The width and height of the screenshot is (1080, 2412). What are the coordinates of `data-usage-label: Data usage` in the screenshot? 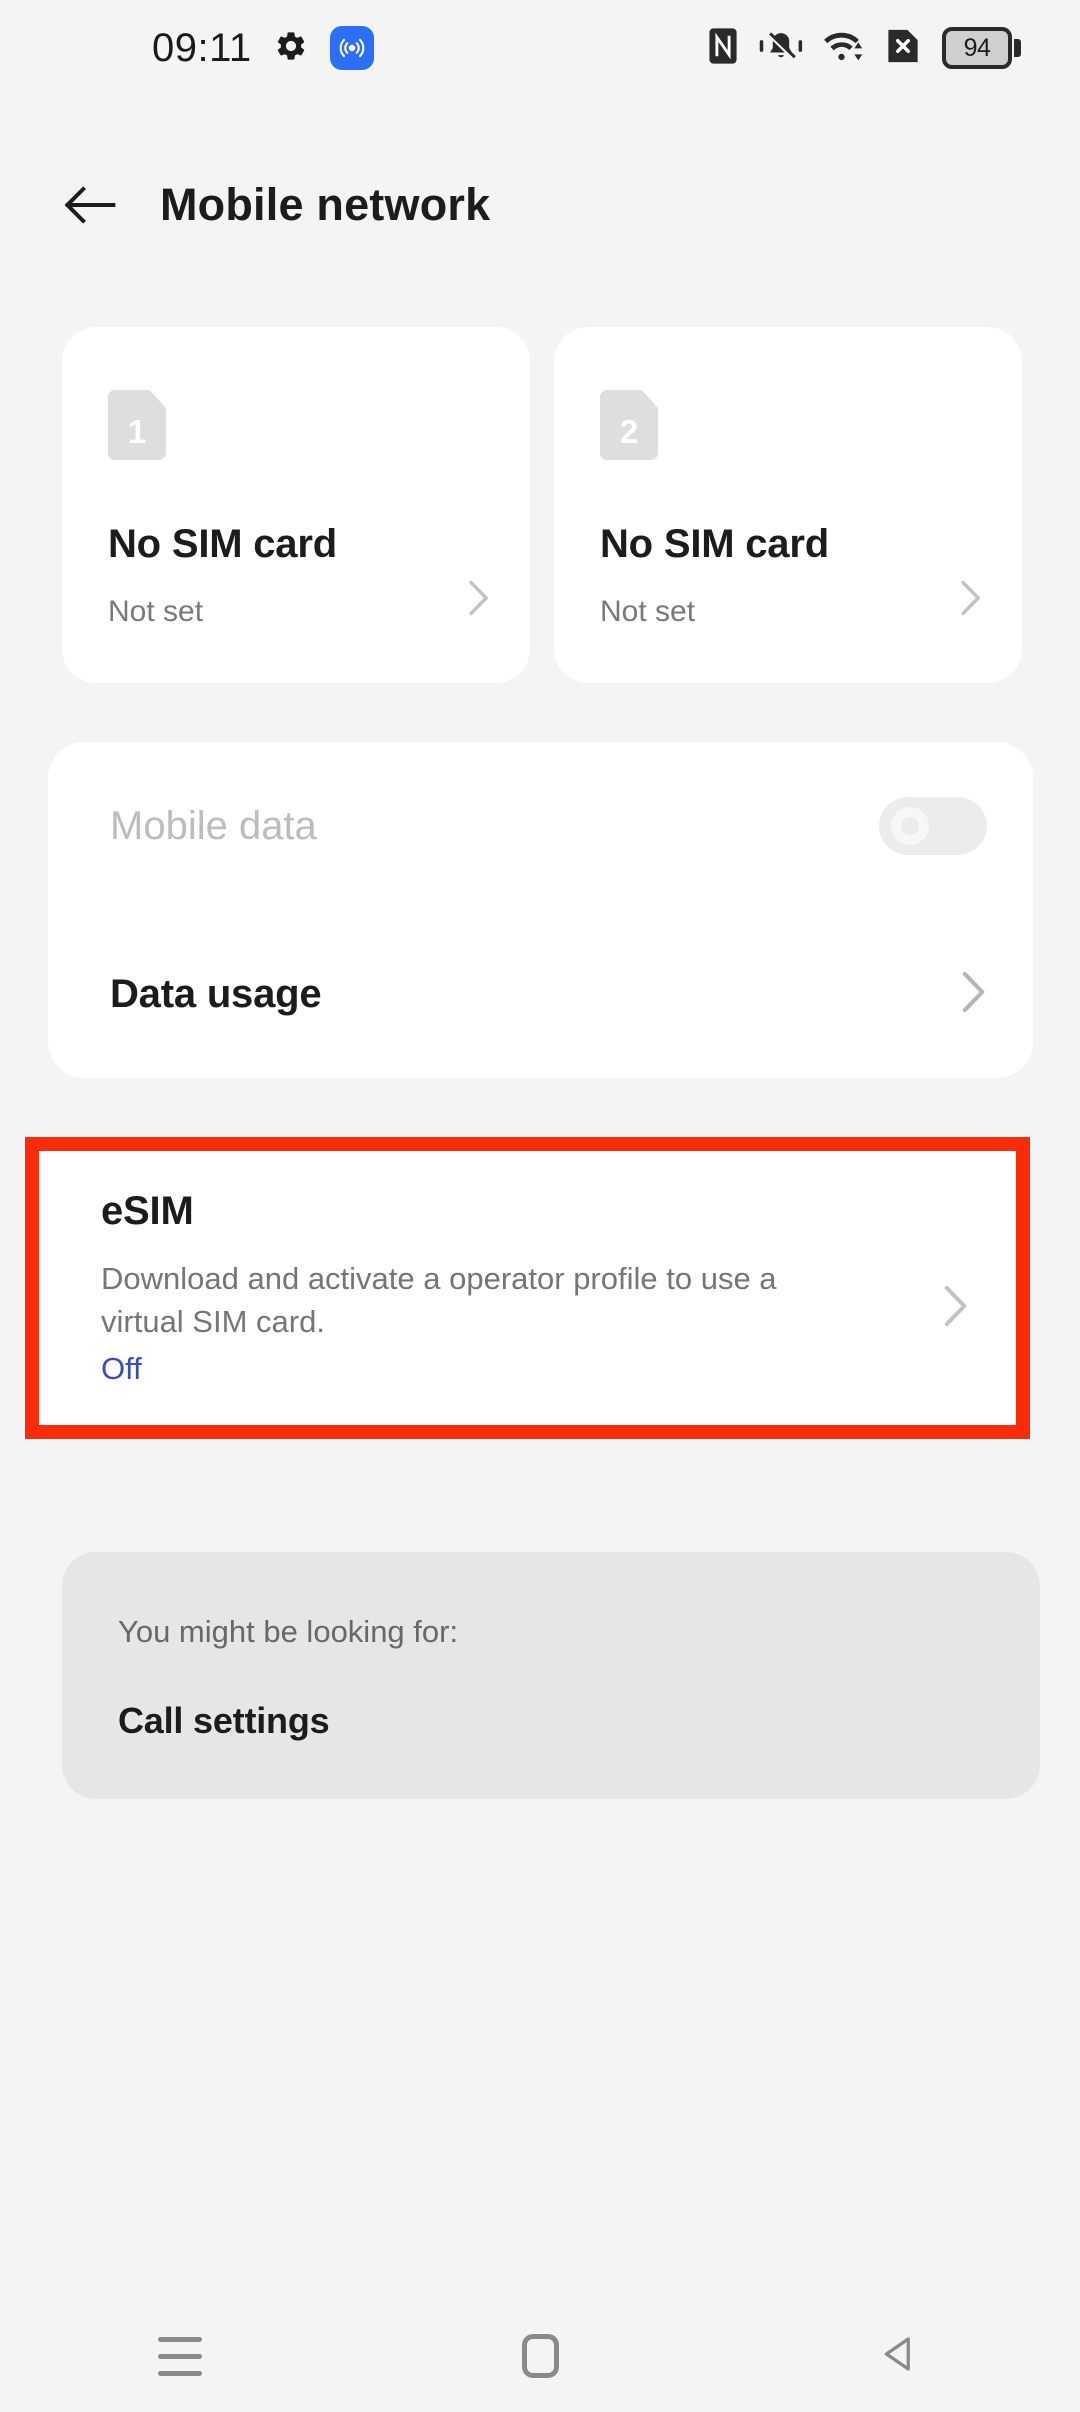 It's located at (216, 993).